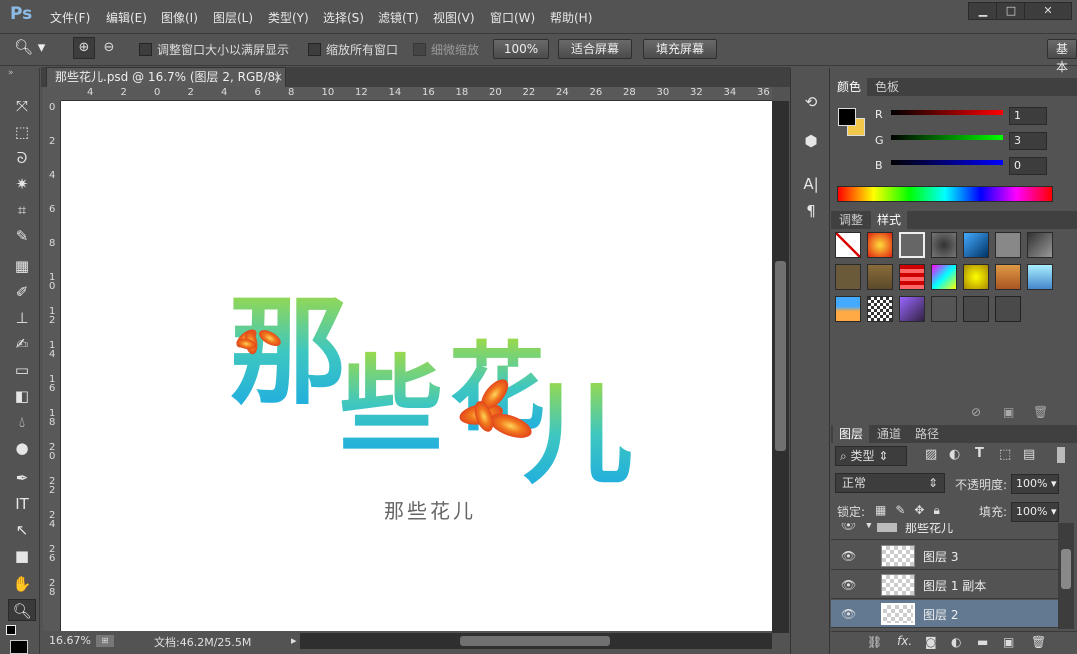 The height and width of the screenshot is (654, 1077). Describe the element at coordinates (811, 141) in the screenshot. I see `3d-panel-icon: ⬢` at that location.